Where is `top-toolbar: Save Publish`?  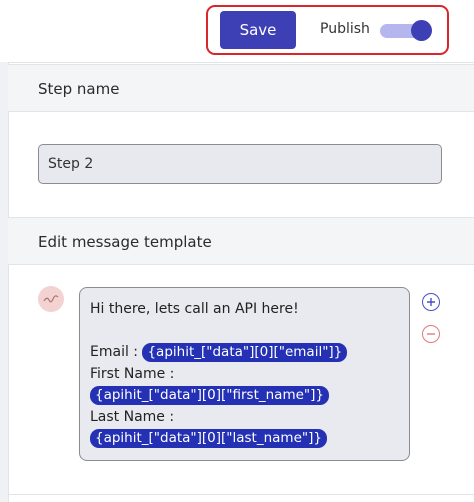
top-toolbar: Save Publish is located at coordinates (237, 31).